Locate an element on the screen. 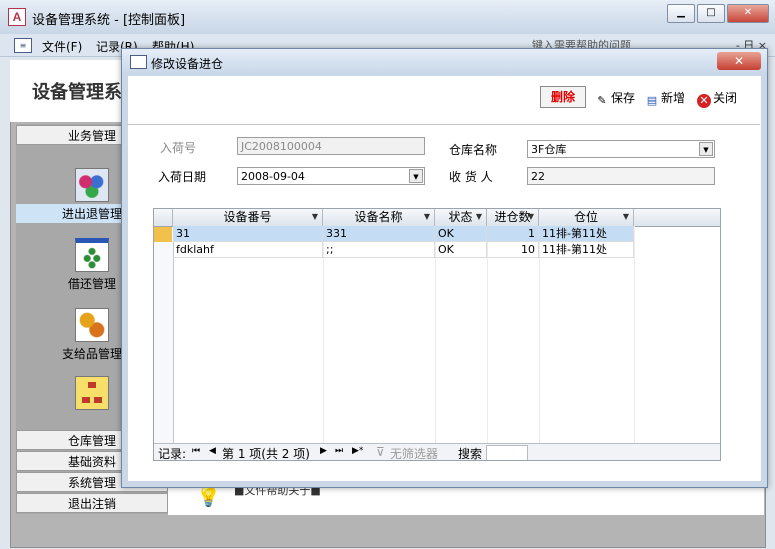 This screenshot has height=549, width=775. category-logout: 退出注销 is located at coordinates (92, 503).